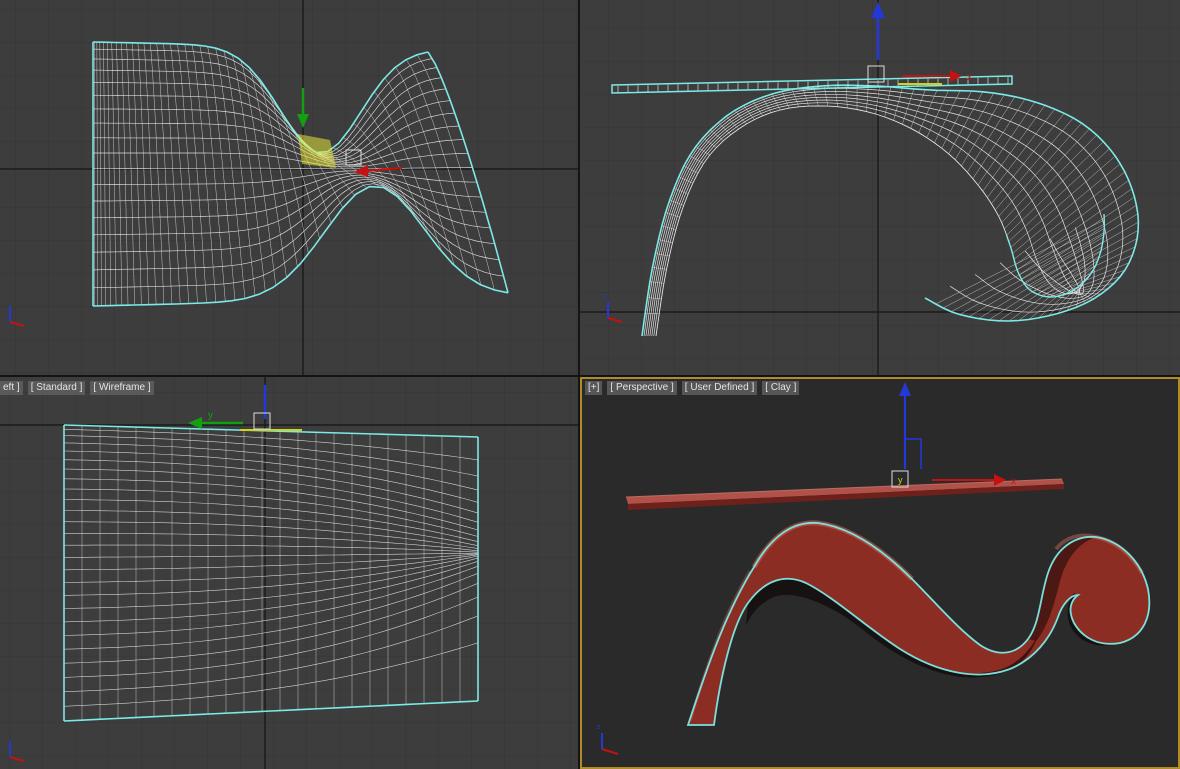  Describe the element at coordinates (642, 388) in the screenshot. I see `viewport-label-view: [ Perspective ]` at that location.